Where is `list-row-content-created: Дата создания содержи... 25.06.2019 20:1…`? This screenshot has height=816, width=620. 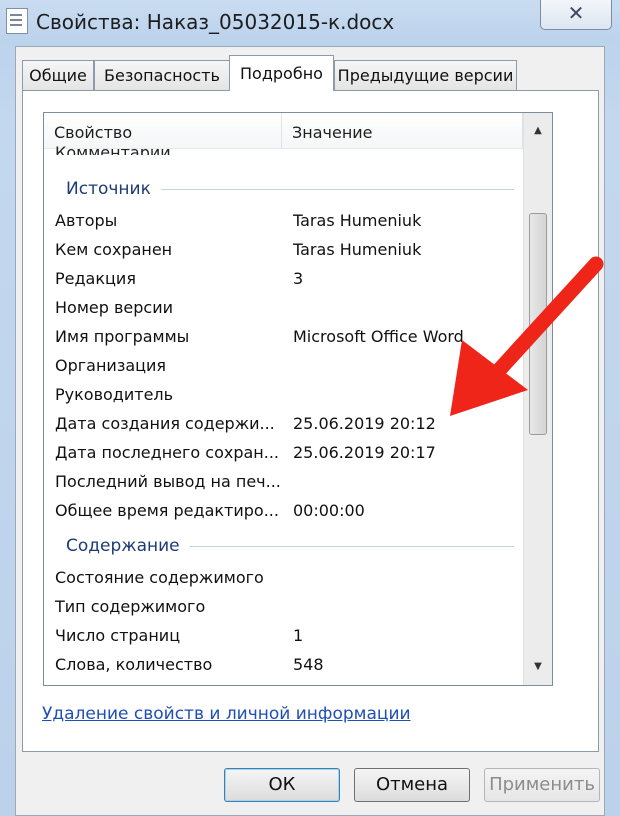 list-row-content-created: Дата создания содержи... 25.06.2019 20:1… is located at coordinates (284, 423).